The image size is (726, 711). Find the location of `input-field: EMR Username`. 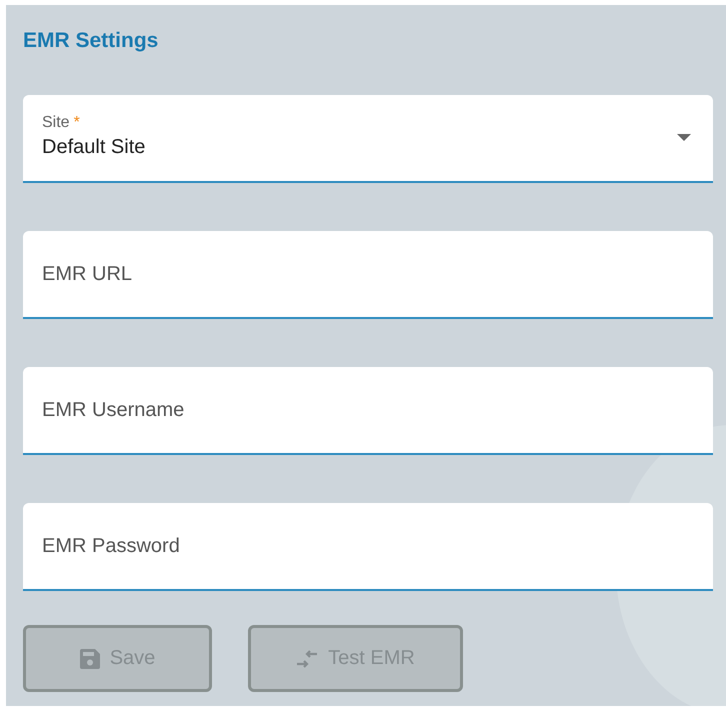

input-field: EMR Username is located at coordinates (368, 411).